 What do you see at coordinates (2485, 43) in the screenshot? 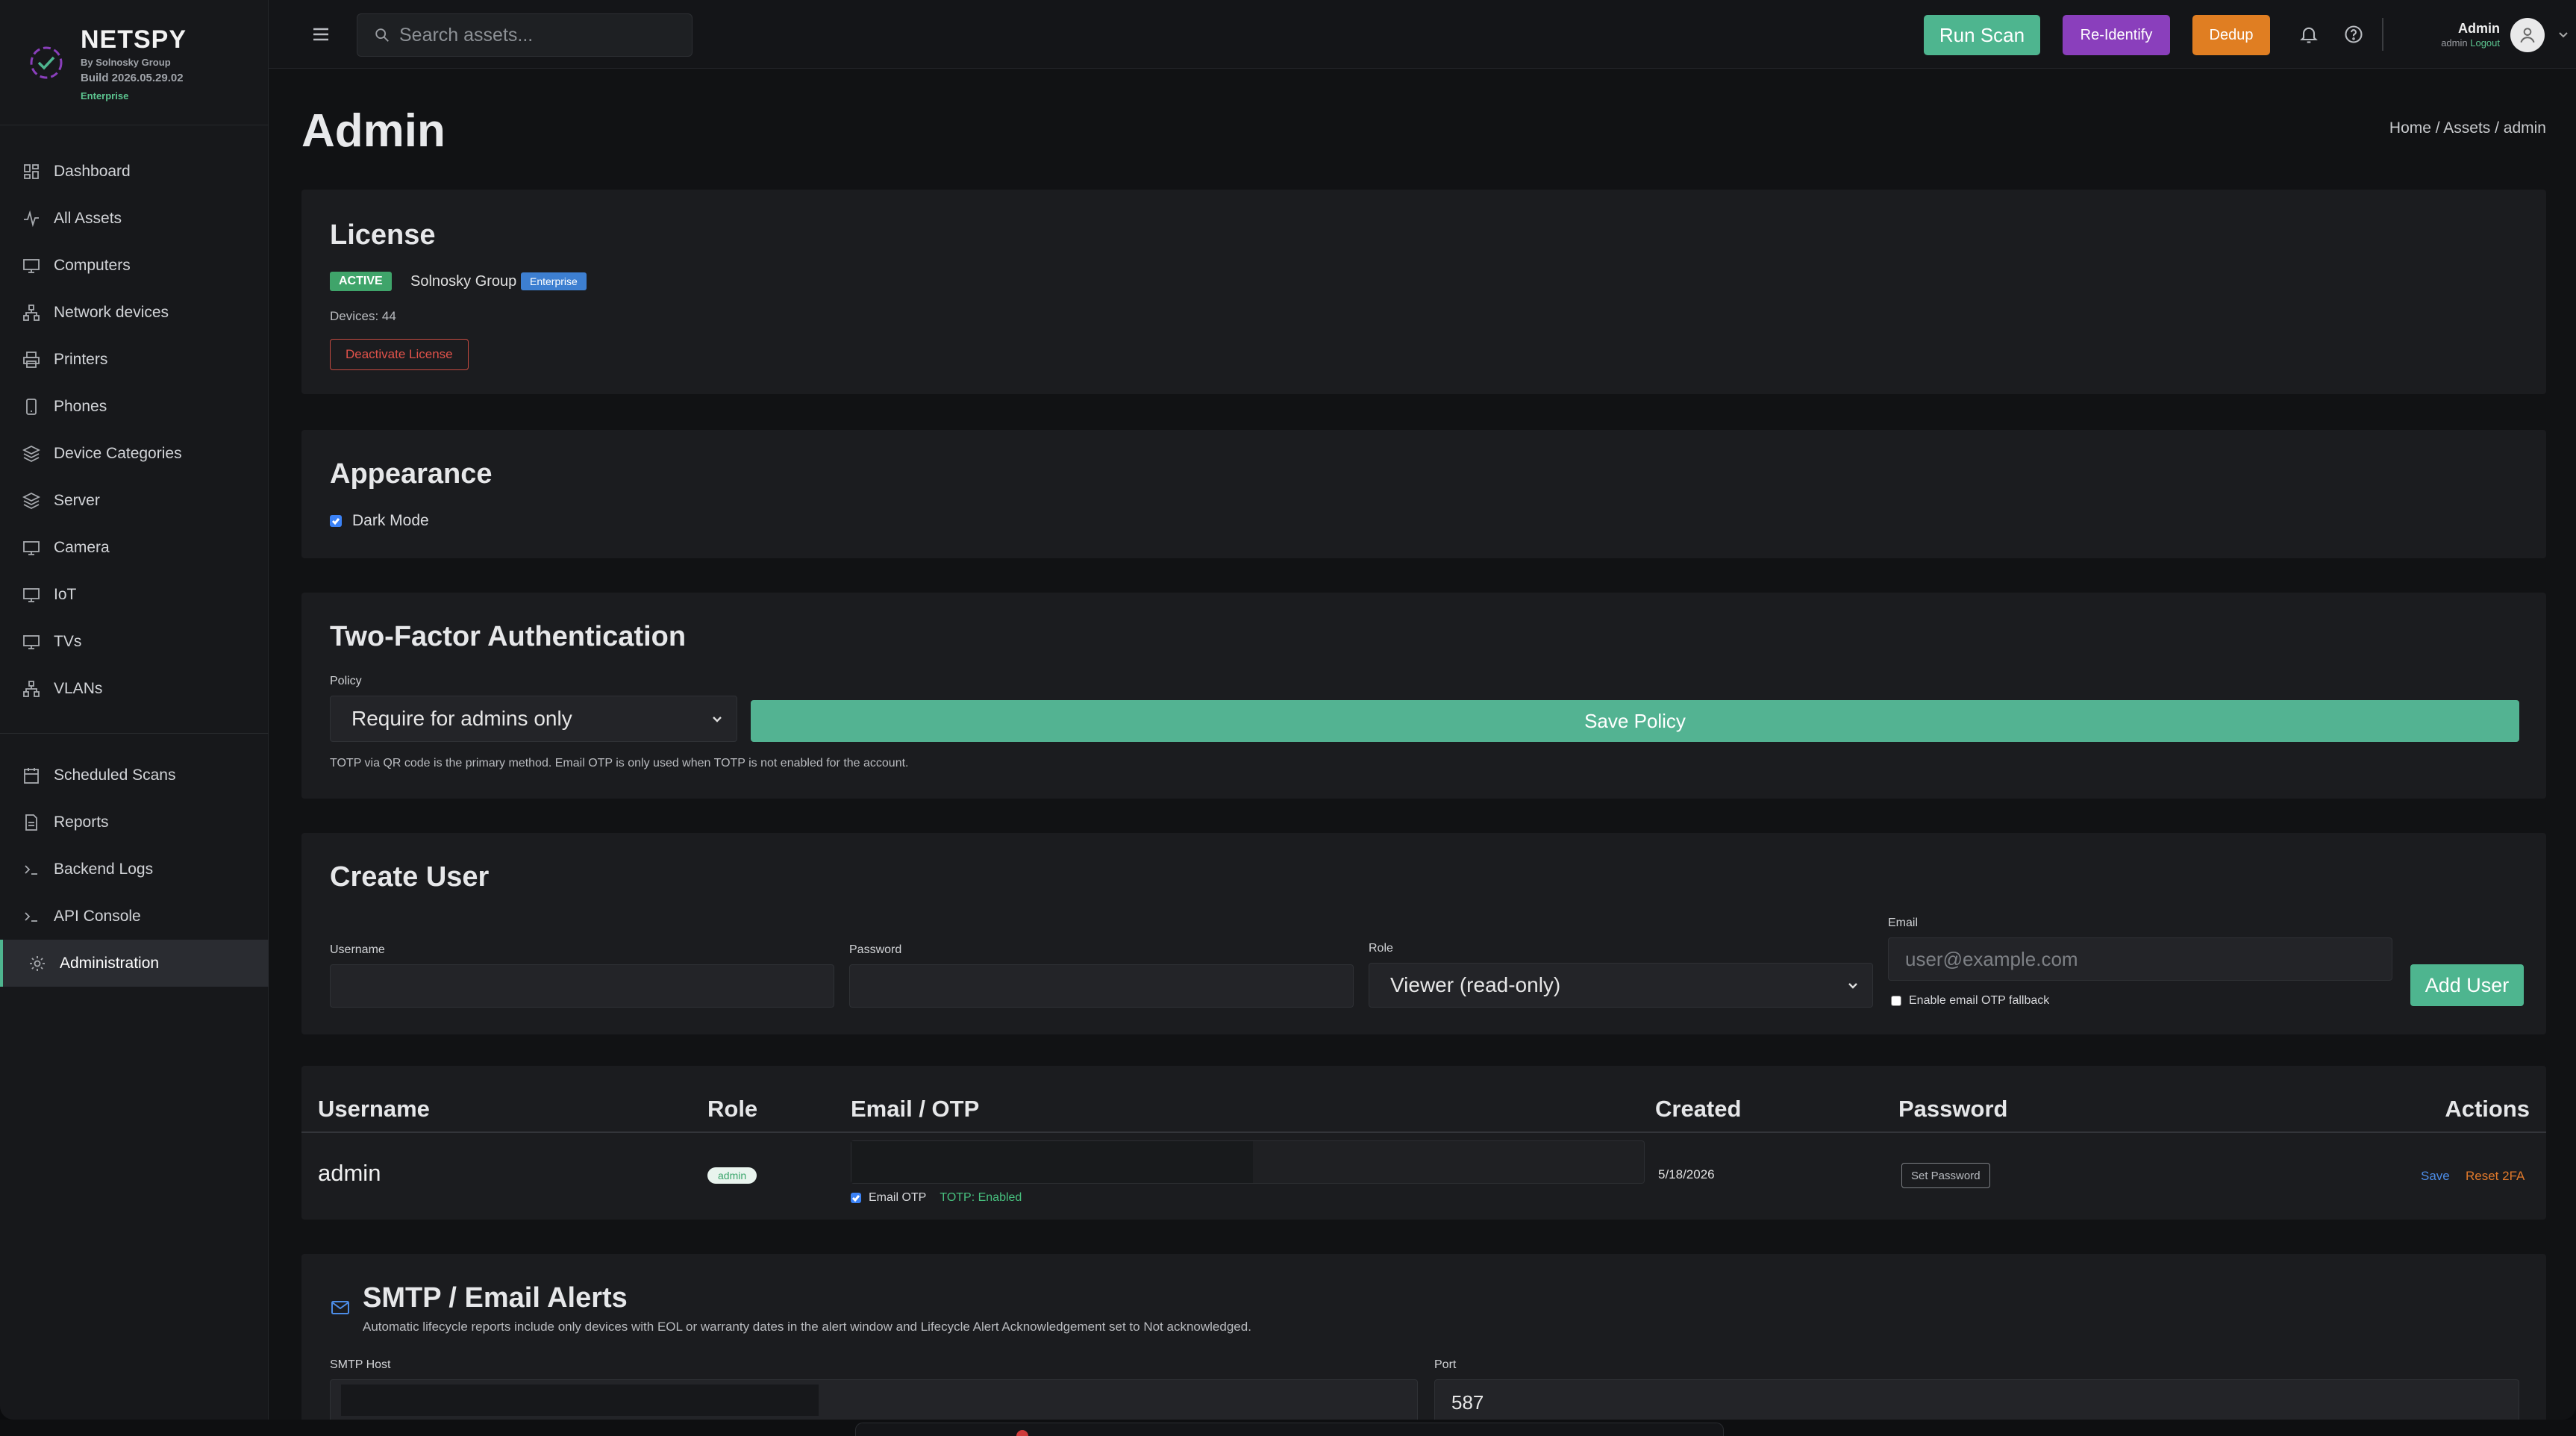
I see `logout-link: Logout` at bounding box center [2485, 43].